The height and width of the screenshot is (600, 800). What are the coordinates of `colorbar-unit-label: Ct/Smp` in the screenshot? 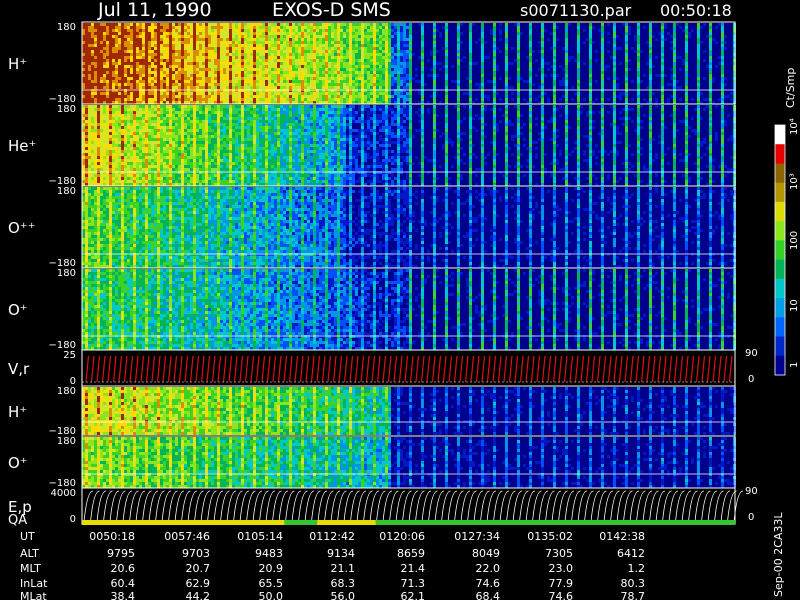 It's located at (790, 88).